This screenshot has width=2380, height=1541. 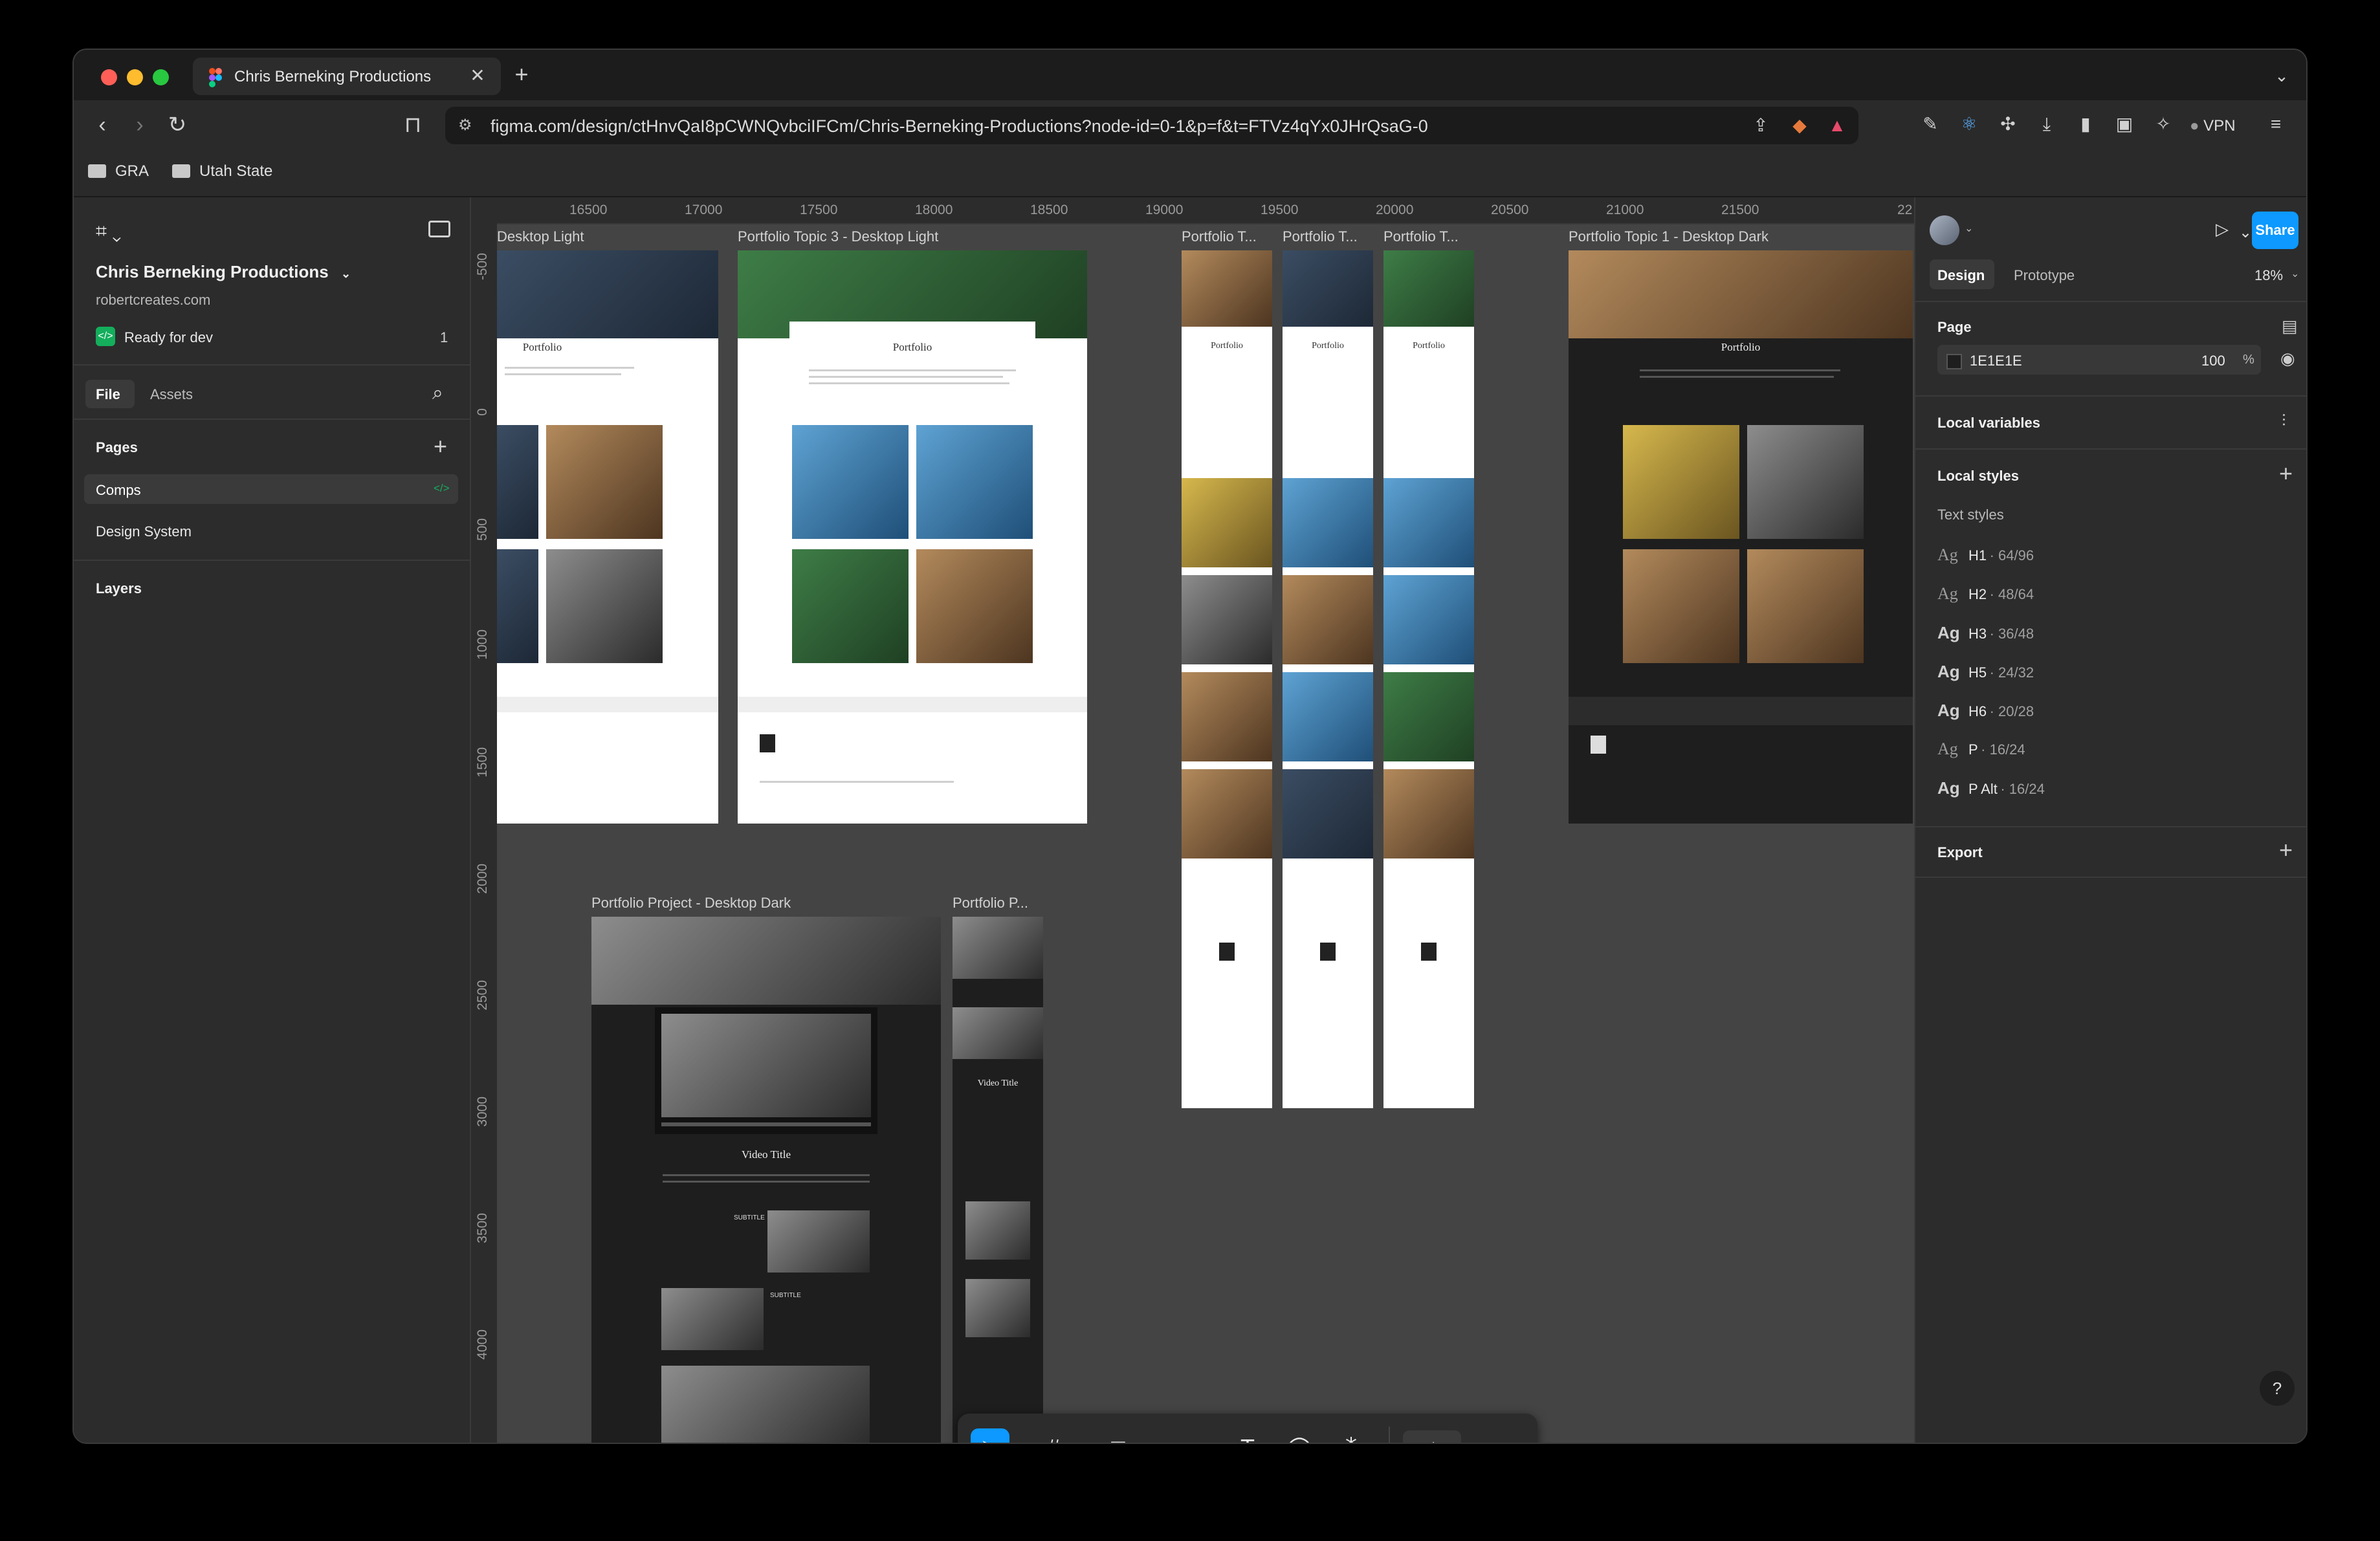 What do you see at coordinates (1991, 791) in the screenshot?
I see `text-style-p-alt: Ag P Alt · 16/24` at bounding box center [1991, 791].